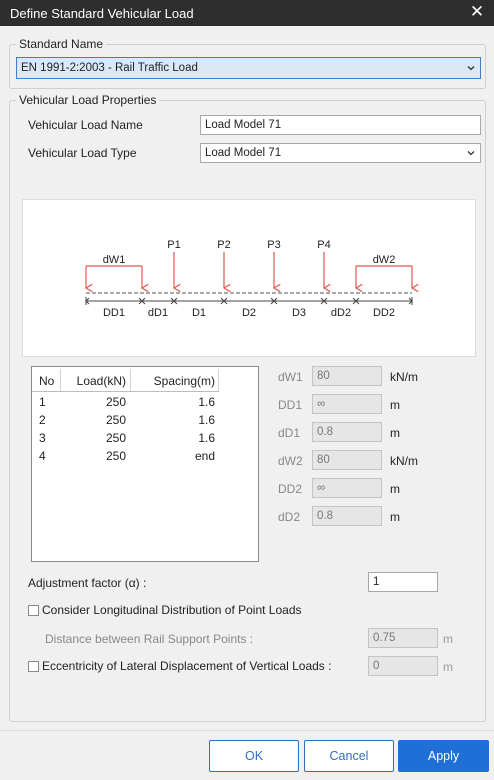 The height and width of the screenshot is (780, 494). Describe the element at coordinates (347, 488) in the screenshot. I see `param-input-dd2: ∞` at that location.